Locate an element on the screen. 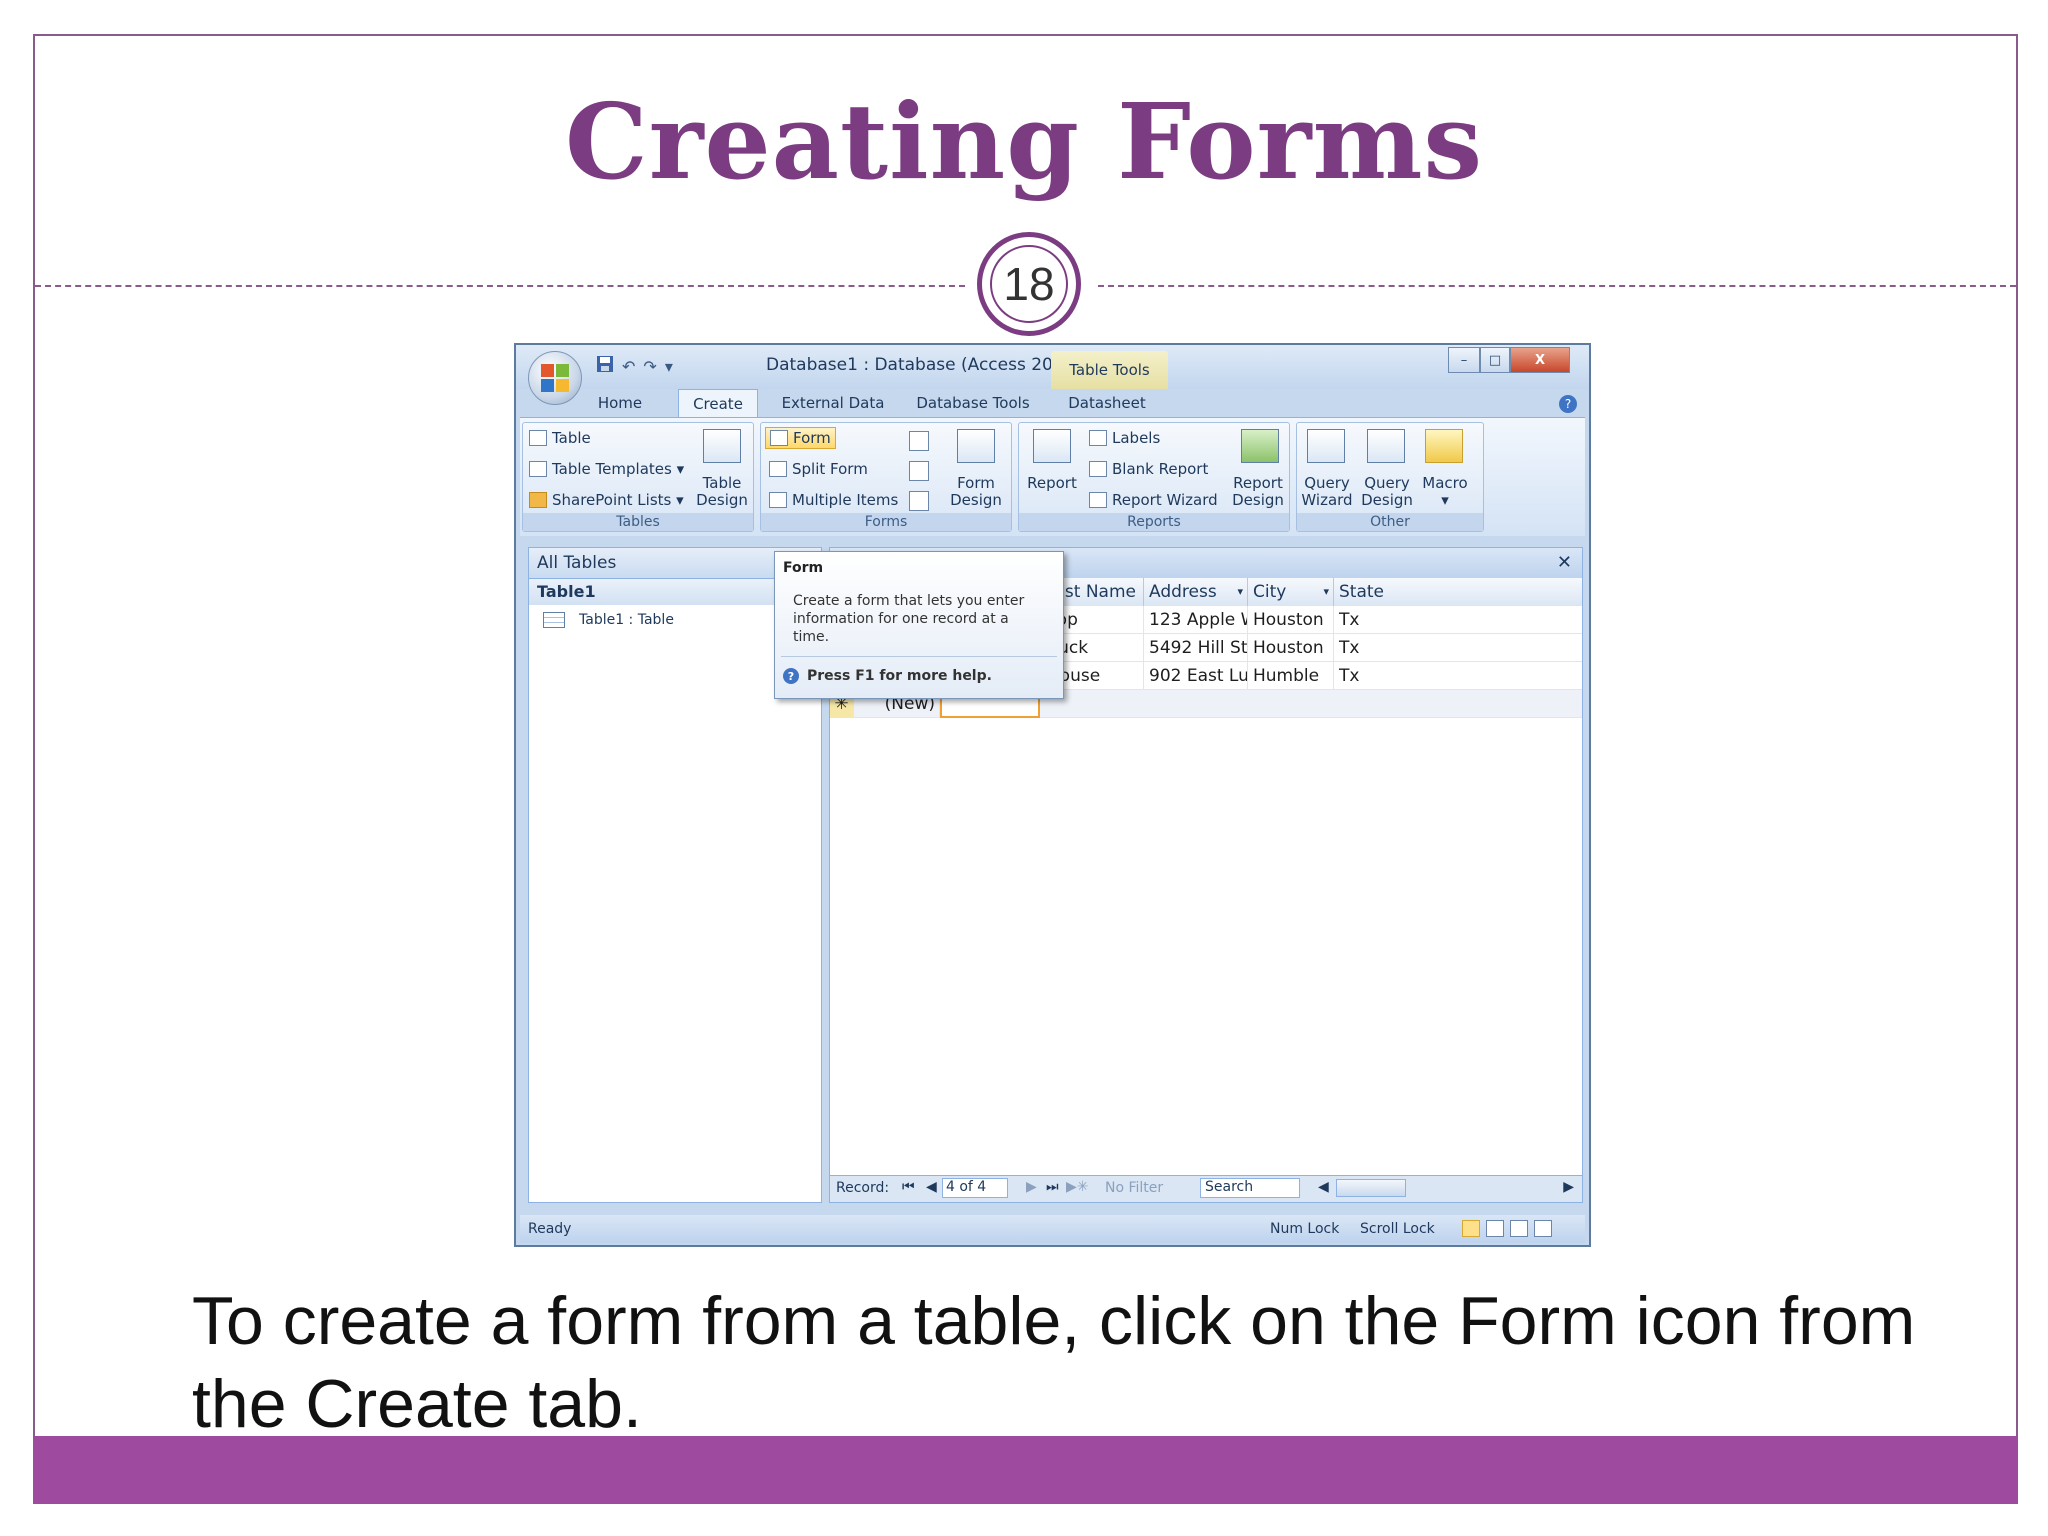 The image size is (2048, 1536). slide-number-badge: 18 is located at coordinates (1029, 284).